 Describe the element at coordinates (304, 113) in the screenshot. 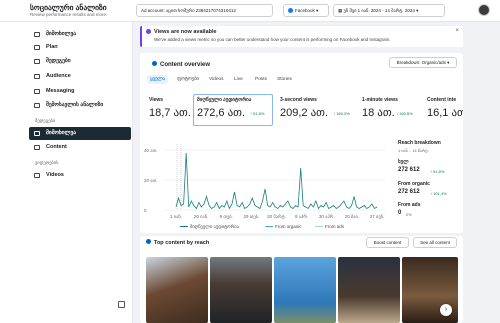

I see `metric-value: 209,2 ათ.` at that location.